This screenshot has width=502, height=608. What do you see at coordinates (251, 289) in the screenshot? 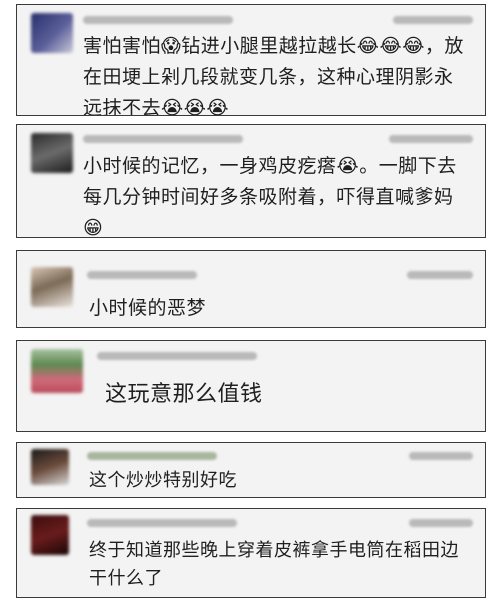
I see `comment-card: 小时候的恶梦` at bounding box center [251, 289].